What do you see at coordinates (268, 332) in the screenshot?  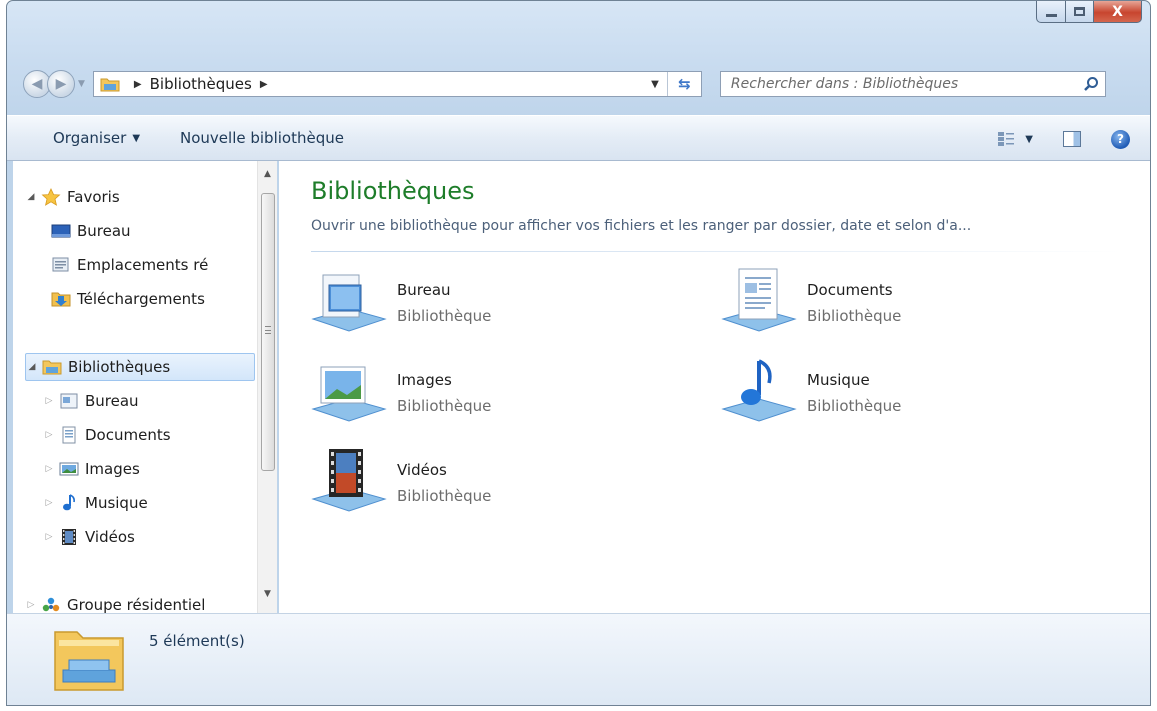 I see `scrollbar-thumb` at bounding box center [268, 332].